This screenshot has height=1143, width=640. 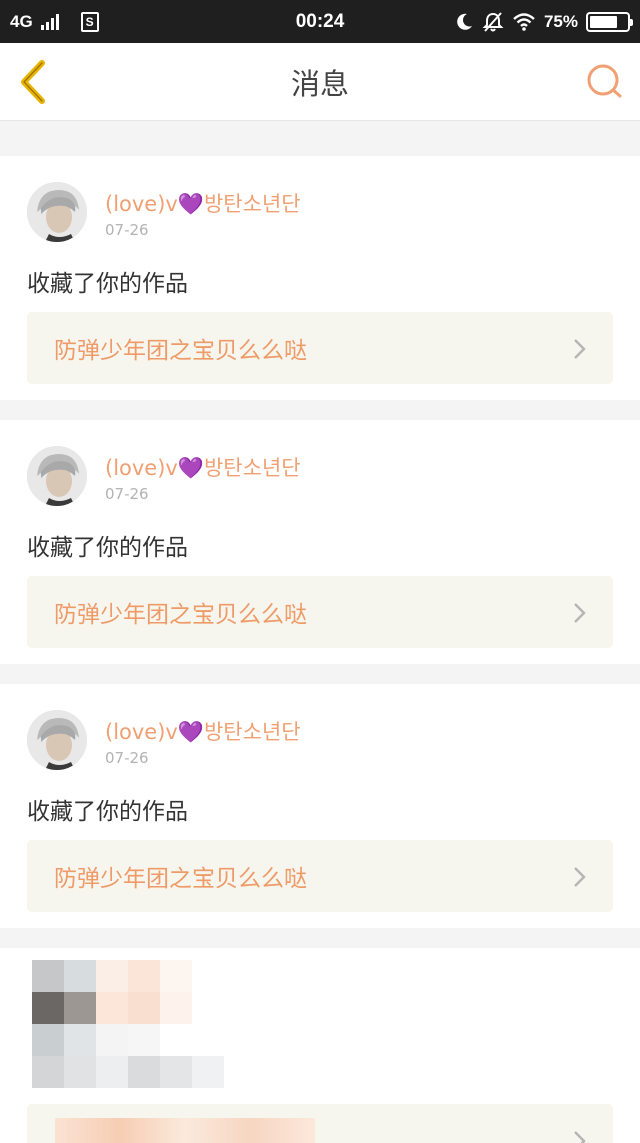 What do you see at coordinates (21, 21) in the screenshot?
I see `network-type: 4G` at bounding box center [21, 21].